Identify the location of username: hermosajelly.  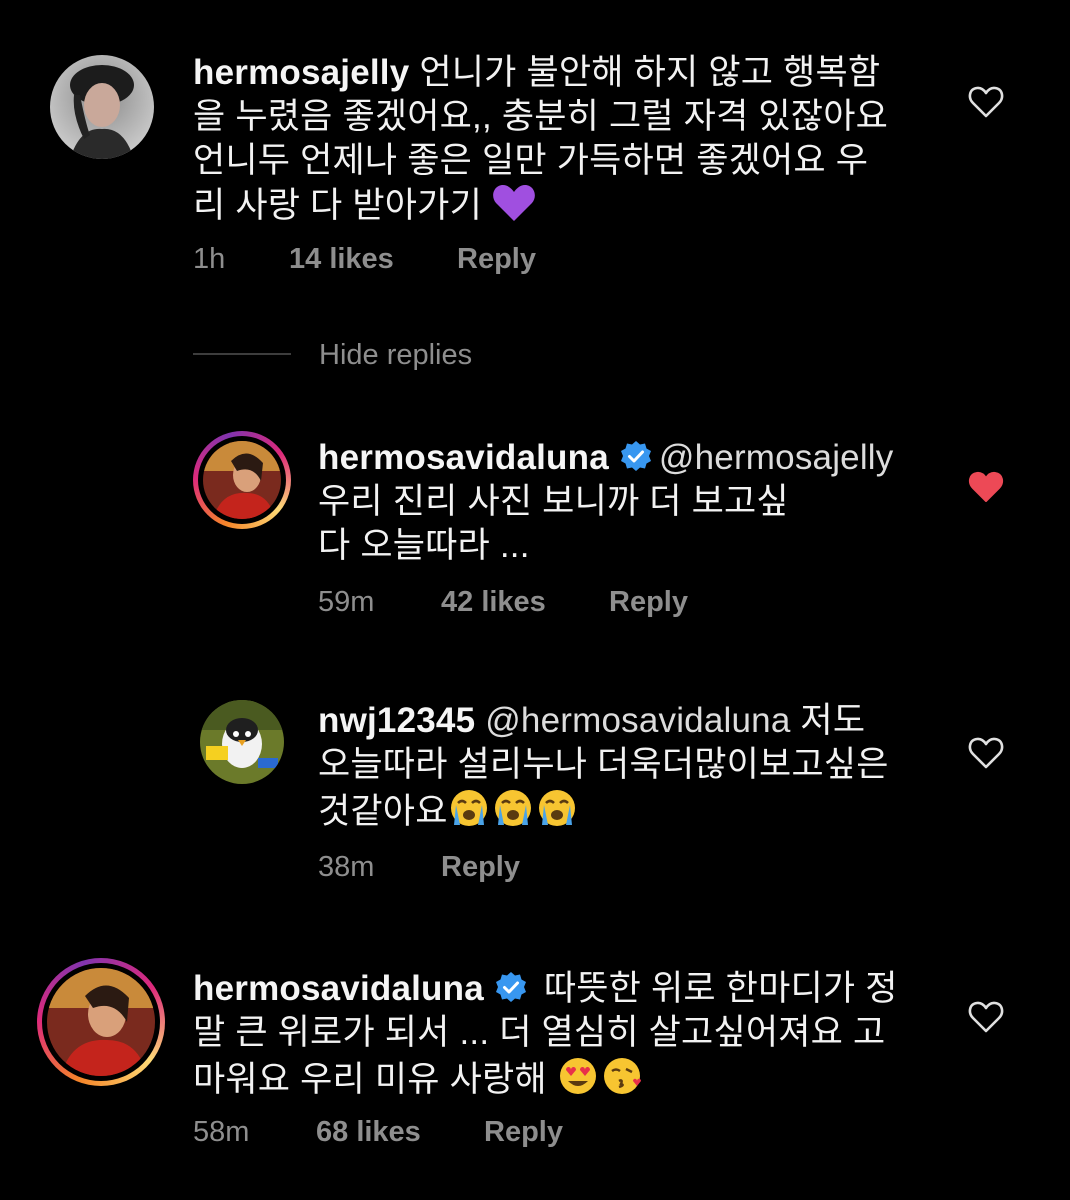
(301, 72).